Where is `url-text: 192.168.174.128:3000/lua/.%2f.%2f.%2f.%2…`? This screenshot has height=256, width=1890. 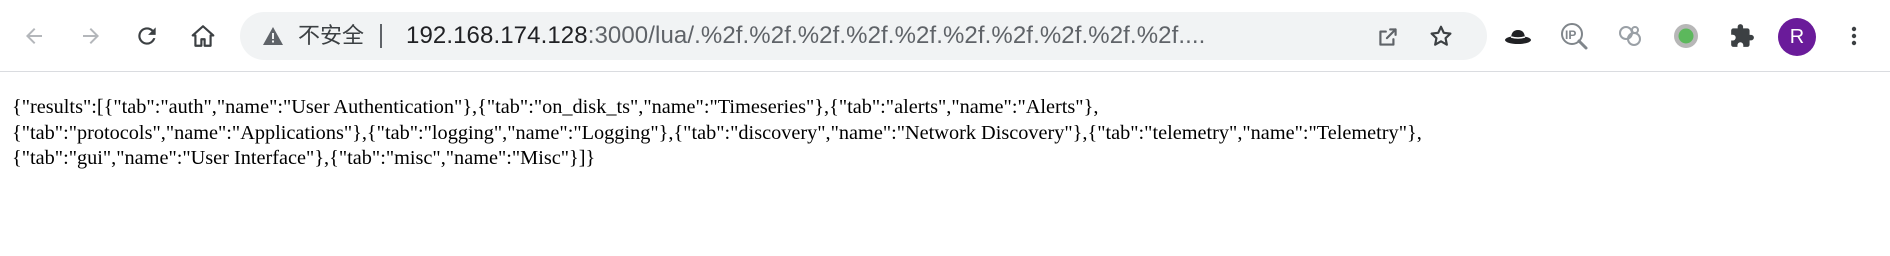
url-text: 192.168.174.128:3000/lua/.%2f.%2f.%2f.%2… is located at coordinates (805, 36).